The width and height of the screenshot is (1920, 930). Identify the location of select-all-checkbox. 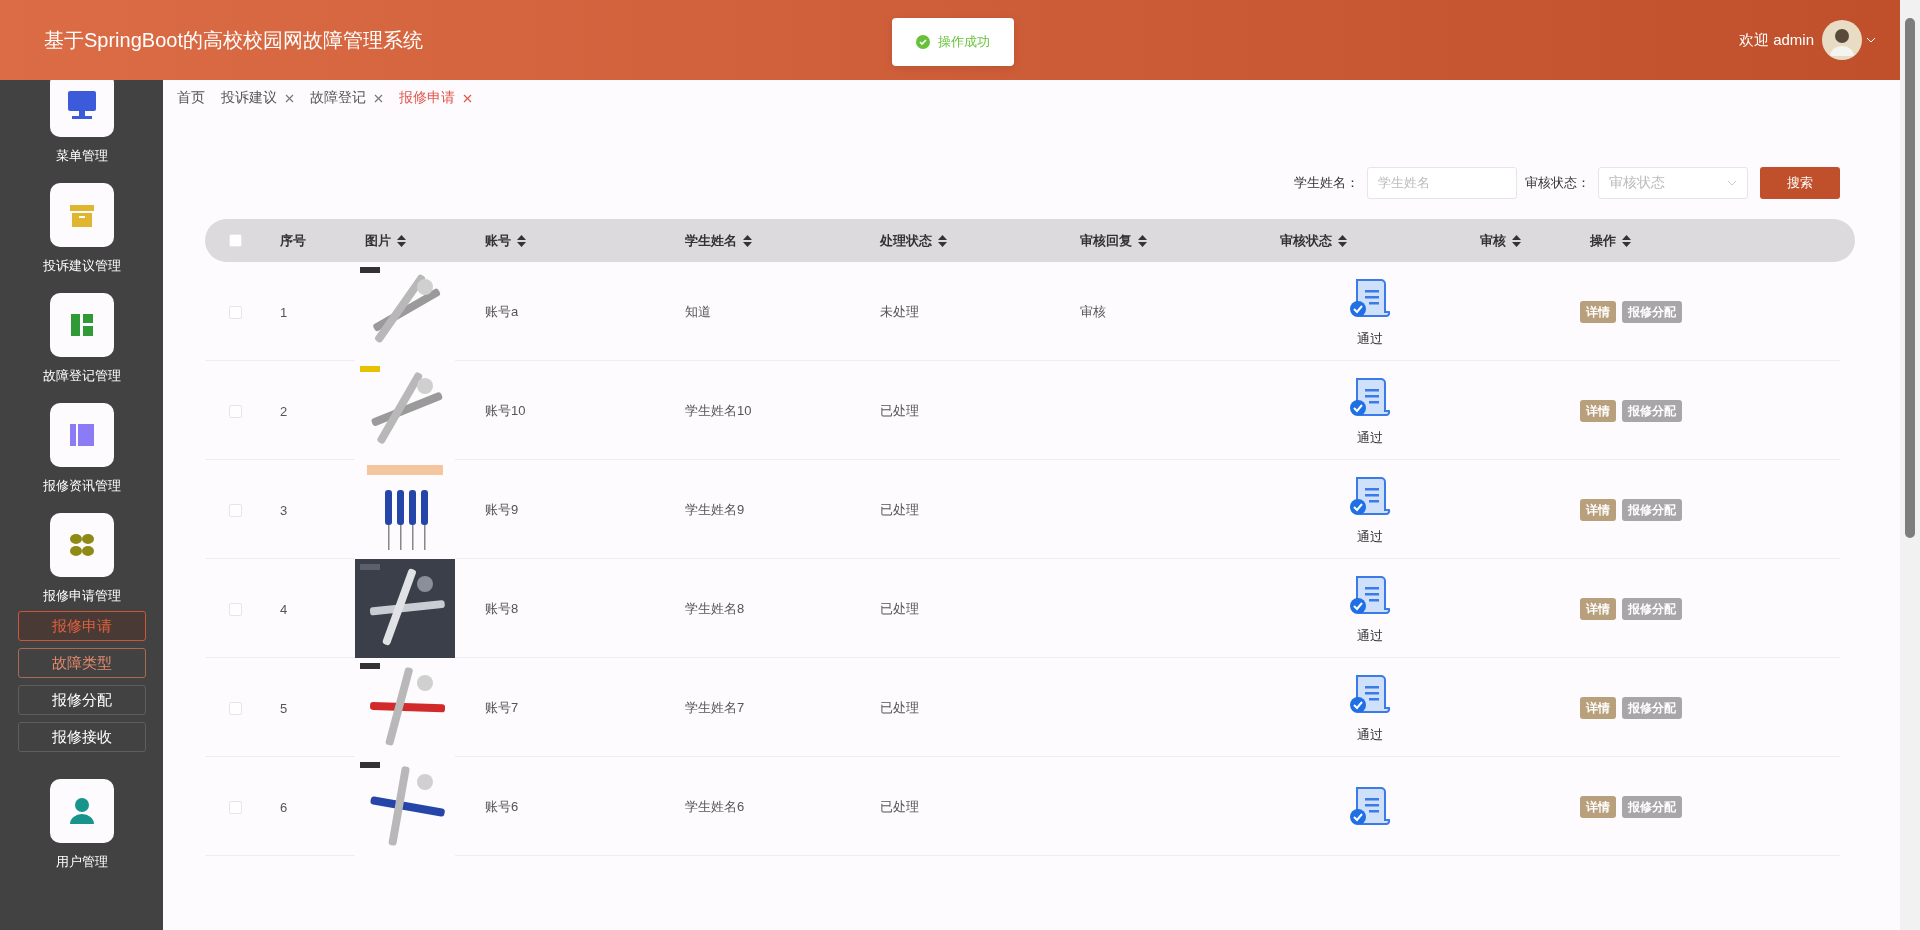
(235, 240).